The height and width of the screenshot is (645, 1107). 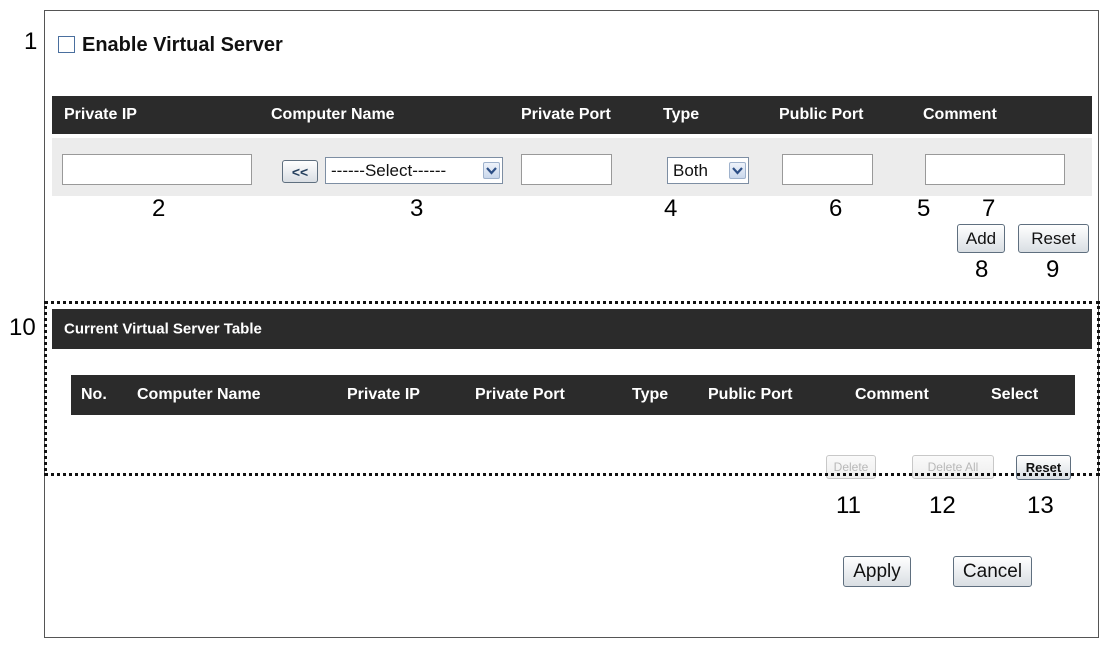 I want to click on computer-name-select: ------Select------, so click(x=414, y=170).